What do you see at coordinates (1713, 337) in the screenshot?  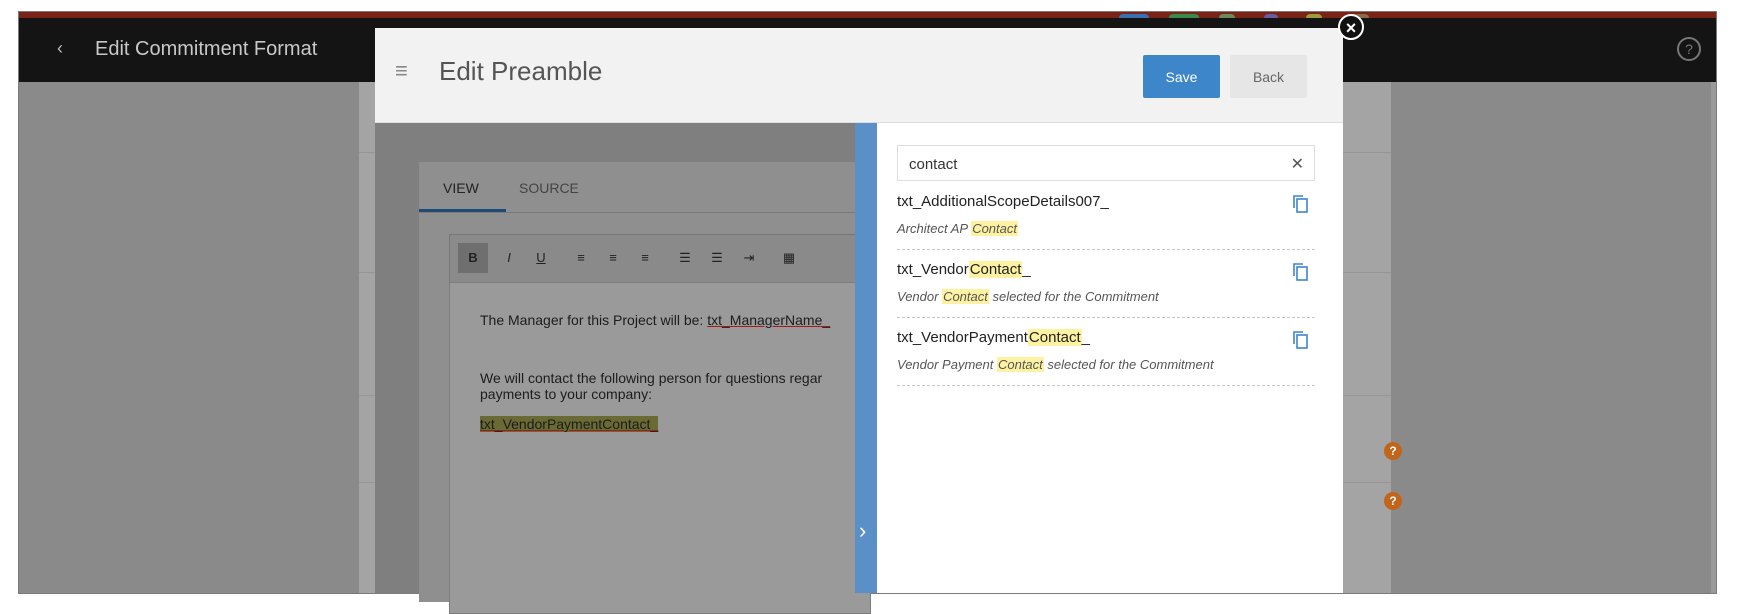 I see `scrollbar` at bounding box center [1713, 337].